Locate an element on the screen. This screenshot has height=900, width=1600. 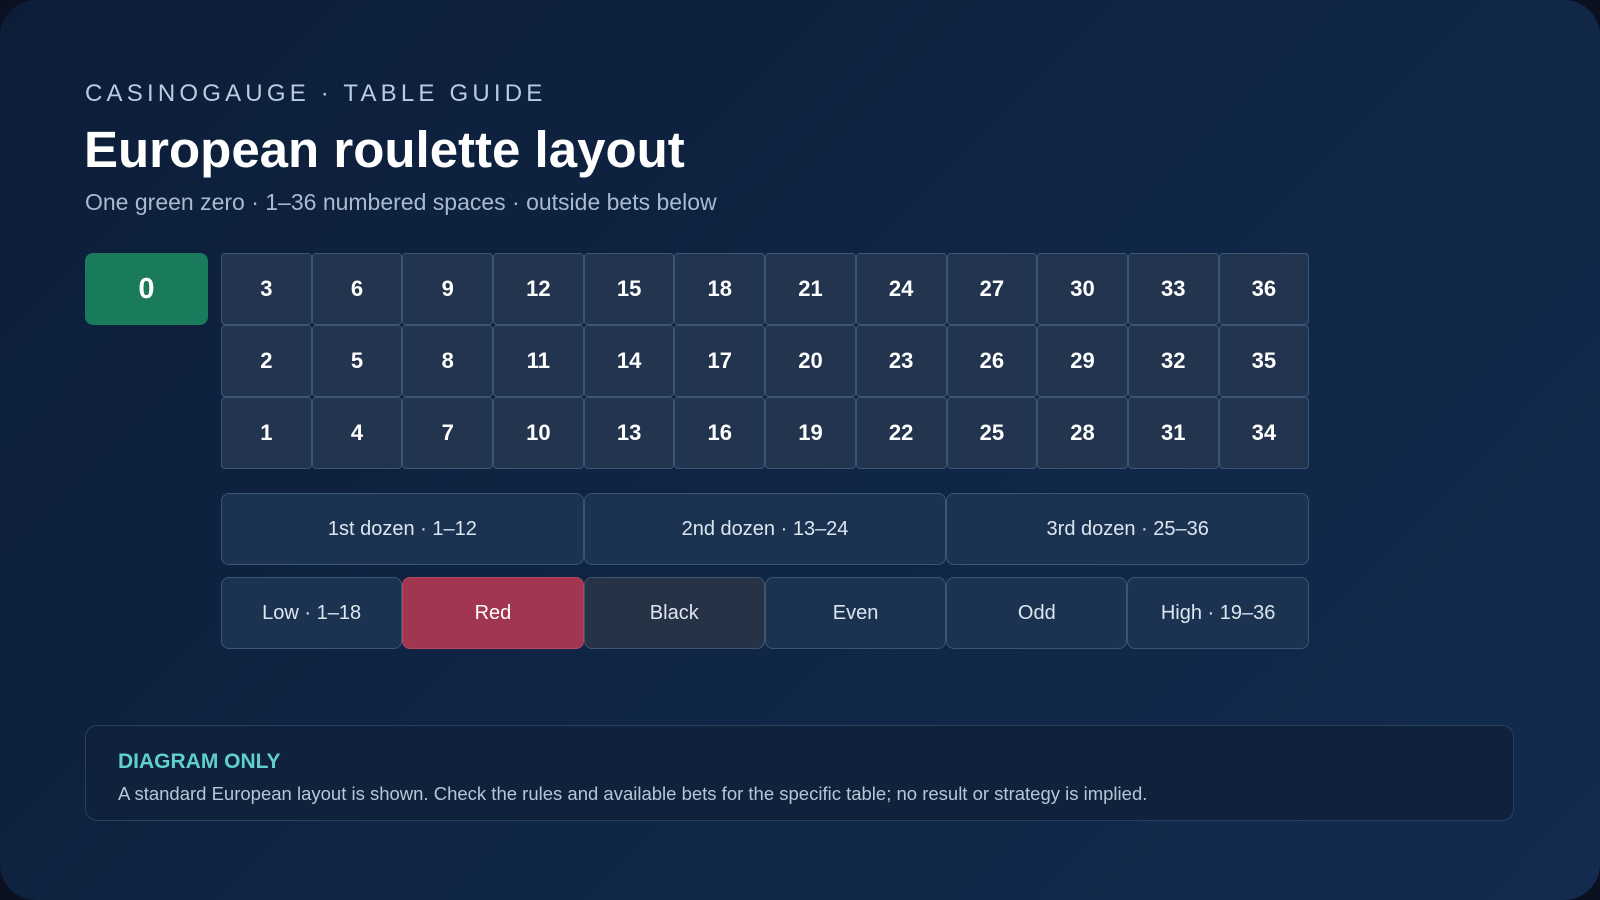
number-space: 11 is located at coordinates (538, 361).